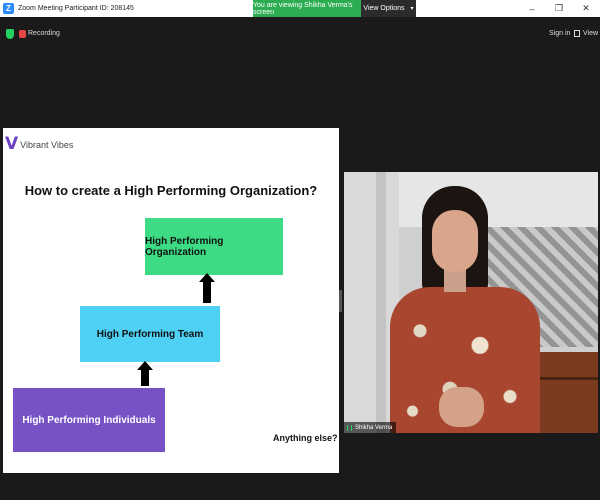  What do you see at coordinates (461, 407) in the screenshot?
I see `participant-hands` at bounding box center [461, 407].